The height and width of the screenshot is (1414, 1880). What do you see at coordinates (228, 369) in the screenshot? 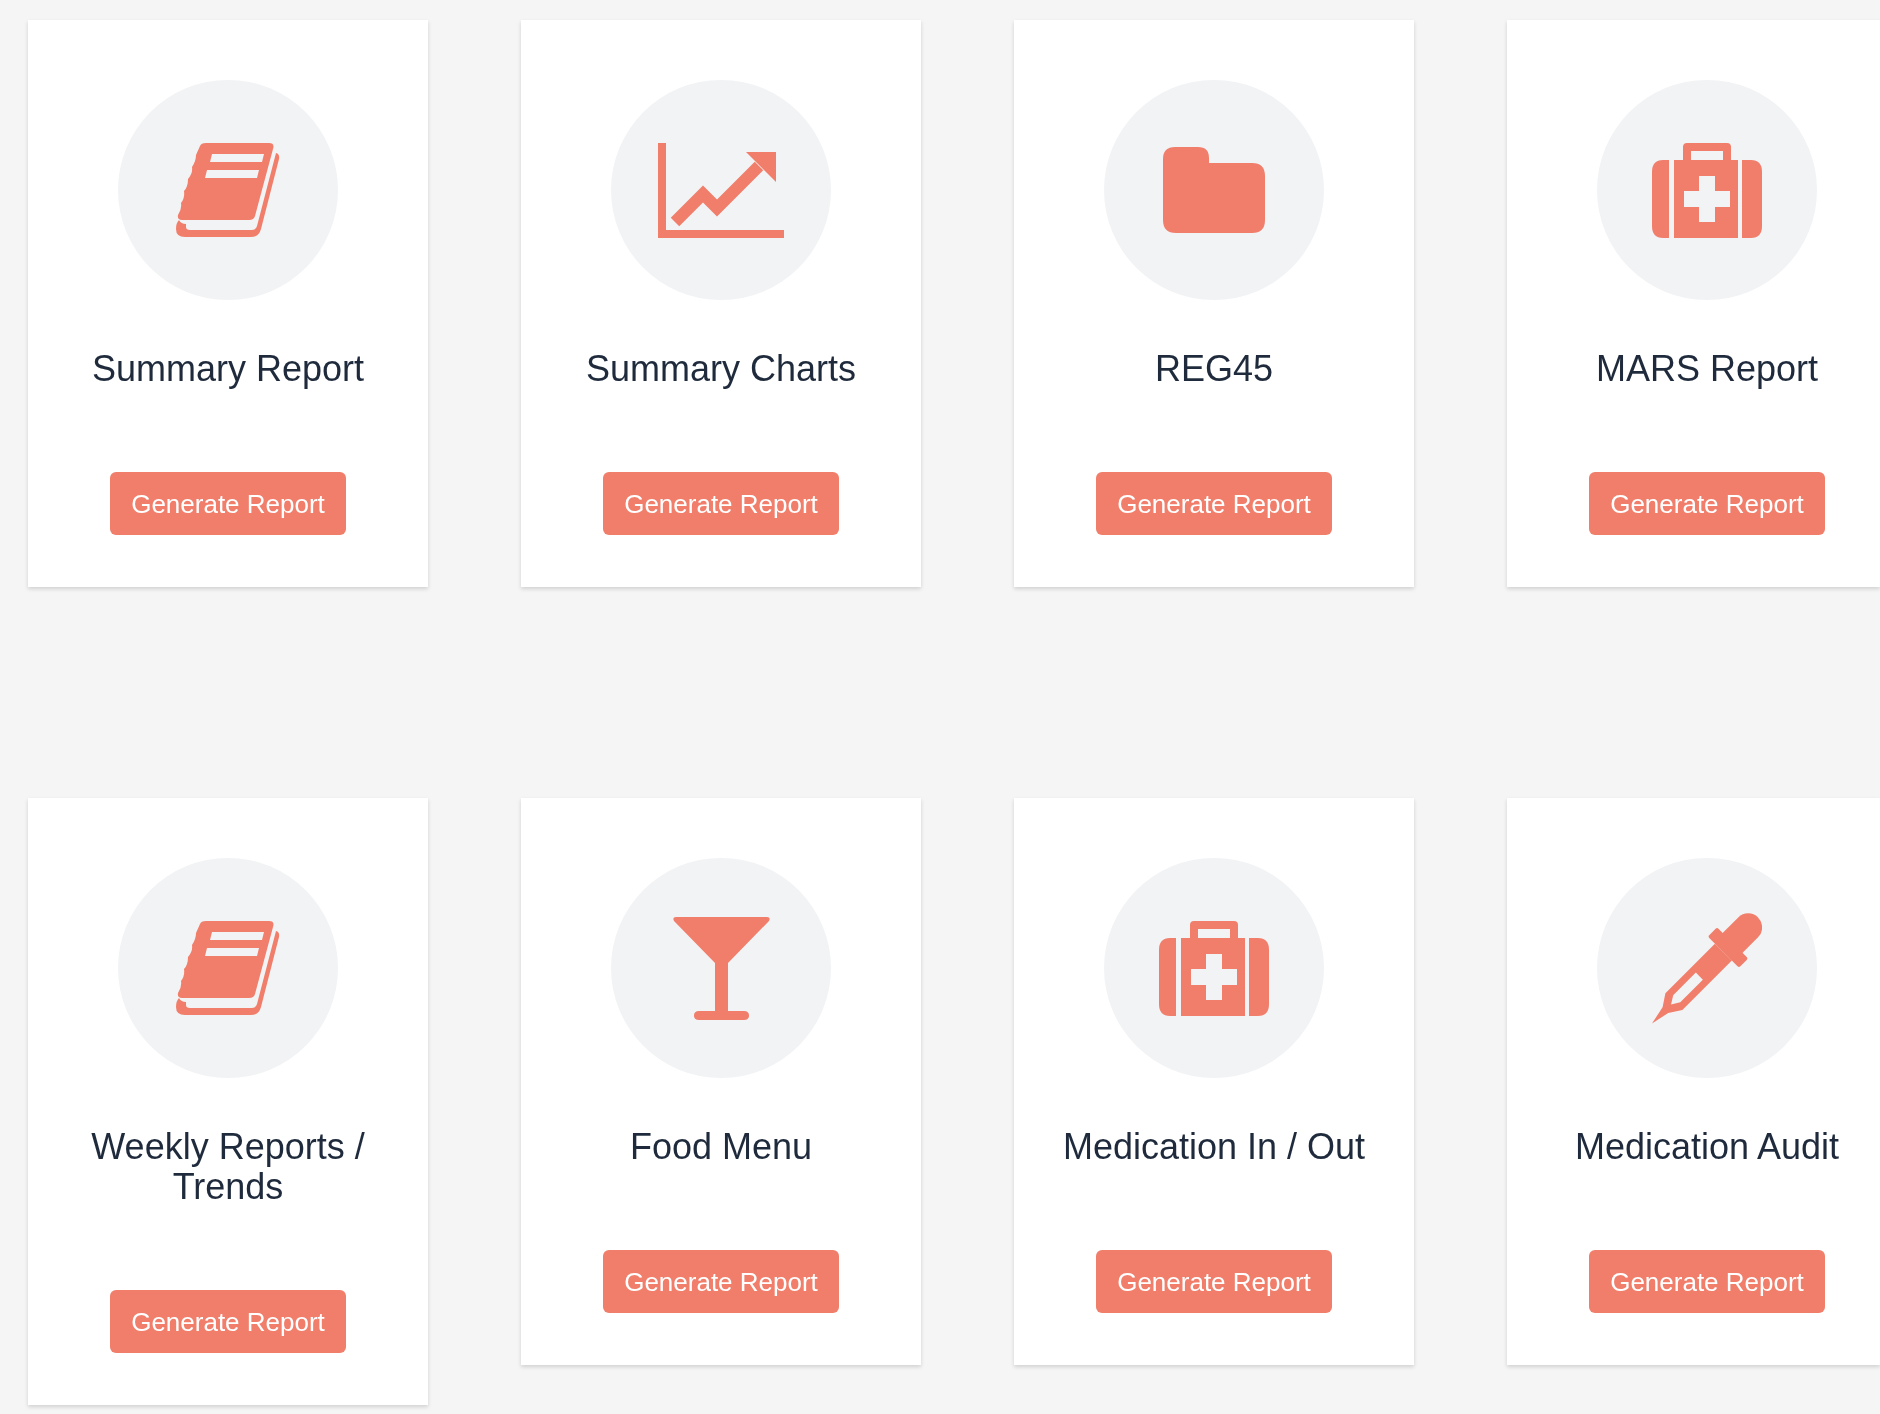
I see `report-title: Summary Report` at bounding box center [228, 369].